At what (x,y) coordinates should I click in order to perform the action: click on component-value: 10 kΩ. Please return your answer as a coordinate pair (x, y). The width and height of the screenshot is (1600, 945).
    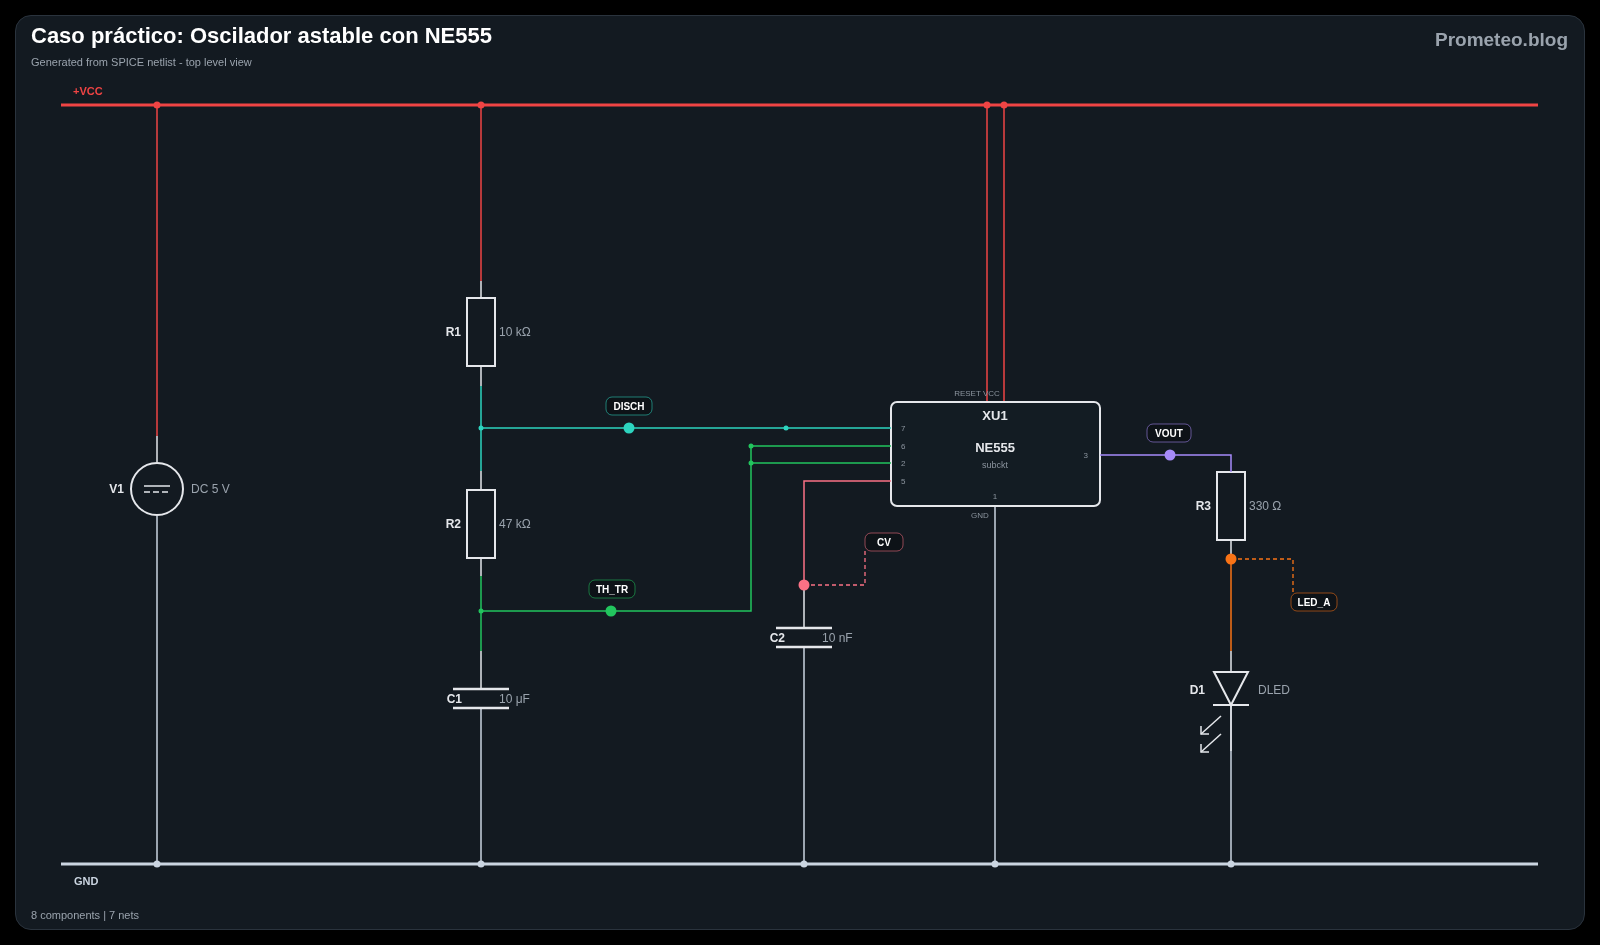
    Looking at the image, I should click on (515, 332).